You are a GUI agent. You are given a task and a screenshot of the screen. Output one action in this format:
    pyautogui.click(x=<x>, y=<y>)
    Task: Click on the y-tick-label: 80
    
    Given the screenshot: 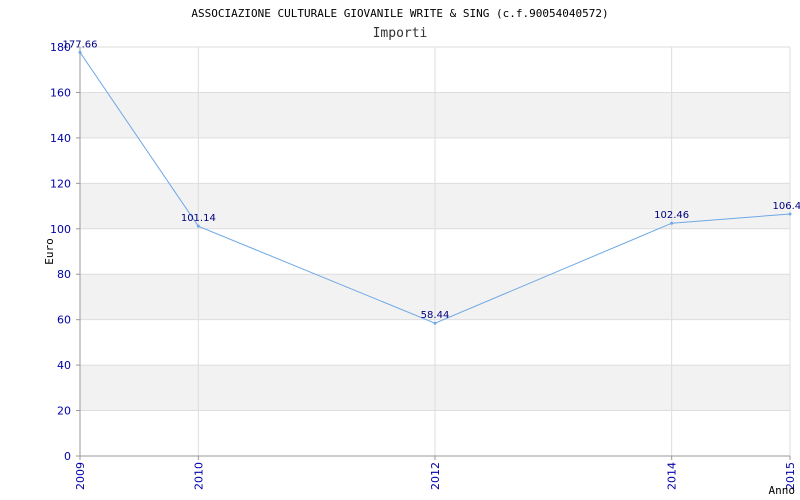 What is the action you would take?
    pyautogui.click(x=64, y=274)
    